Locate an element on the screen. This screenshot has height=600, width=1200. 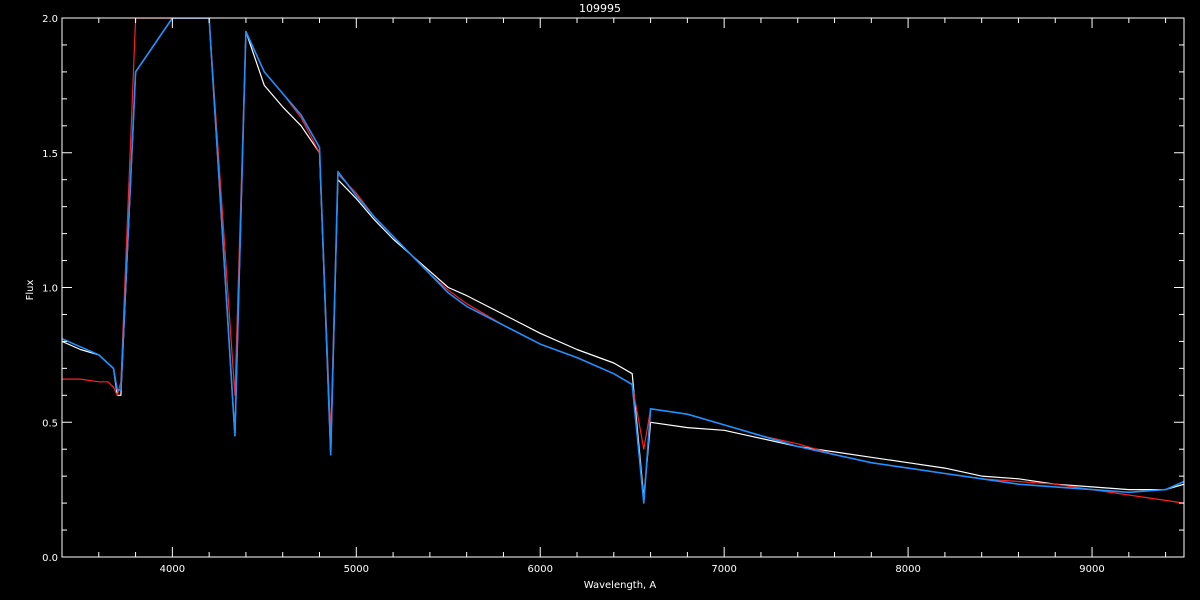
chart-title: 109995 is located at coordinates (600, 8).